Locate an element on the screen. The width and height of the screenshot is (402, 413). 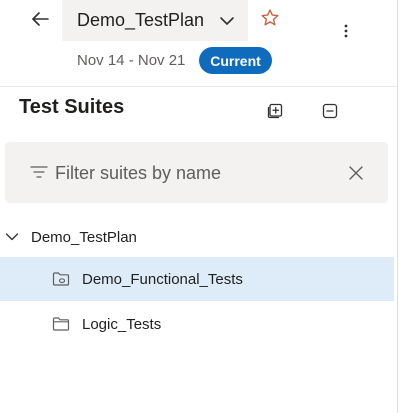
close-icon is located at coordinates (356, 173).